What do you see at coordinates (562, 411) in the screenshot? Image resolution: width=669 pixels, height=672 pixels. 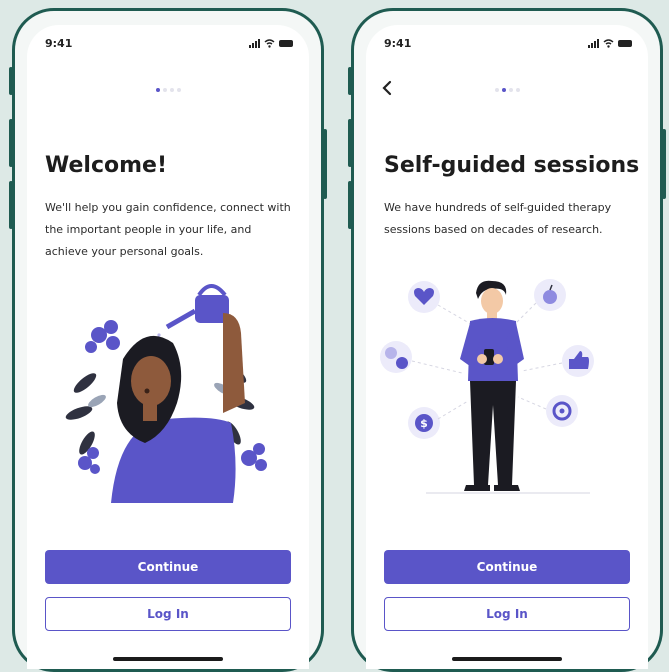 I see `target-icon` at bounding box center [562, 411].